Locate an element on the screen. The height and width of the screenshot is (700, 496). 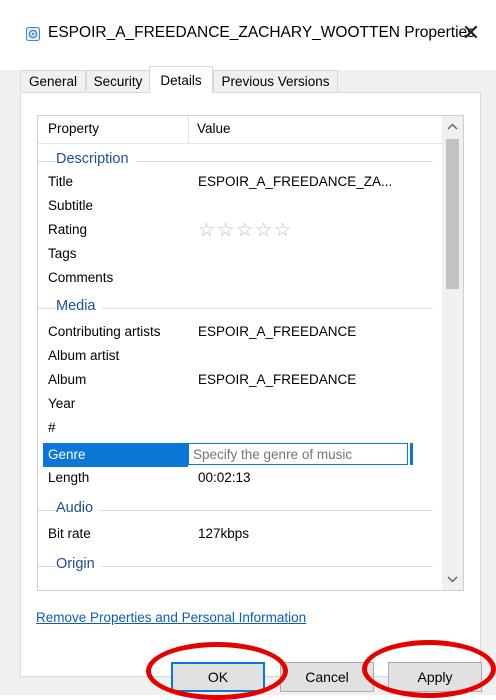
tab-previous-versions-label: Previous Versions is located at coordinates (275, 81).